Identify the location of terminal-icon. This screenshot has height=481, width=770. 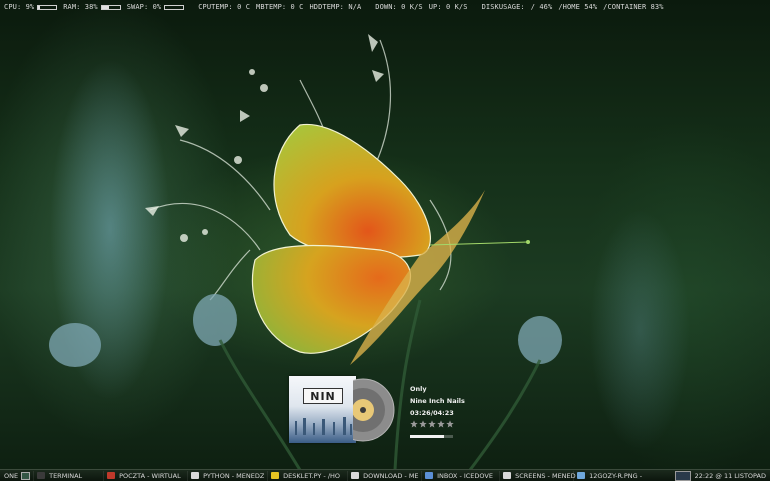
(41, 475).